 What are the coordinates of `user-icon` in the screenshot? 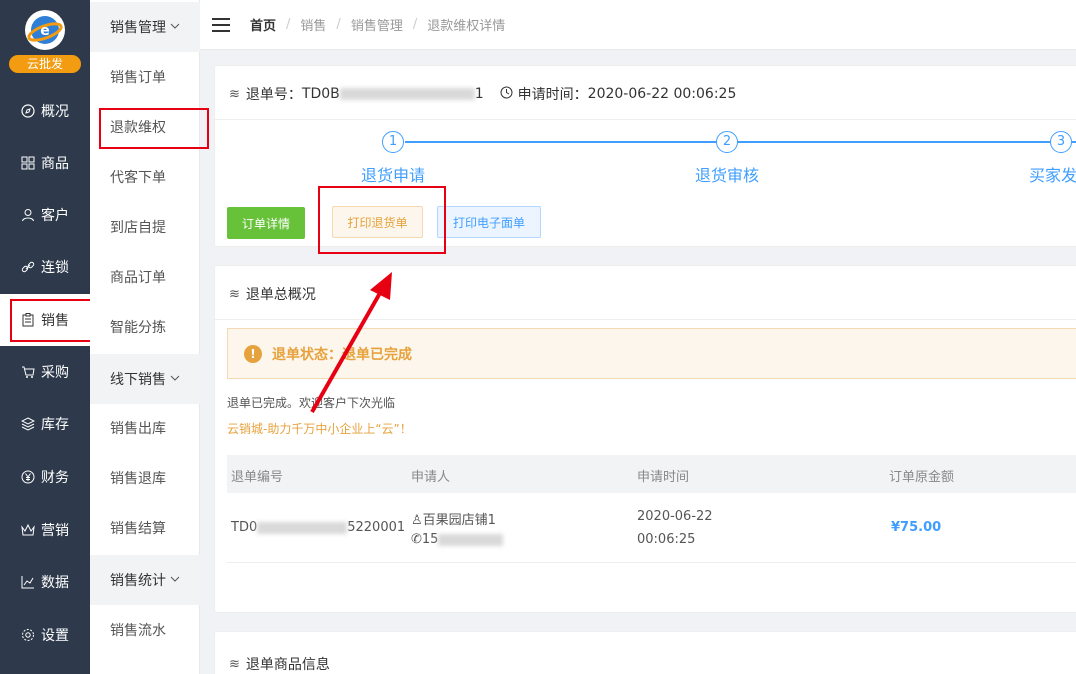 It's located at (28, 215).